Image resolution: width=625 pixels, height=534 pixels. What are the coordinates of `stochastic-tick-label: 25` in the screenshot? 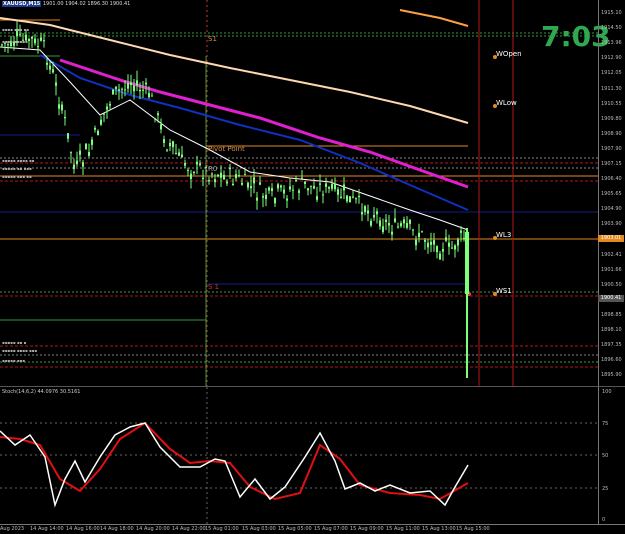 It's located at (605, 489).